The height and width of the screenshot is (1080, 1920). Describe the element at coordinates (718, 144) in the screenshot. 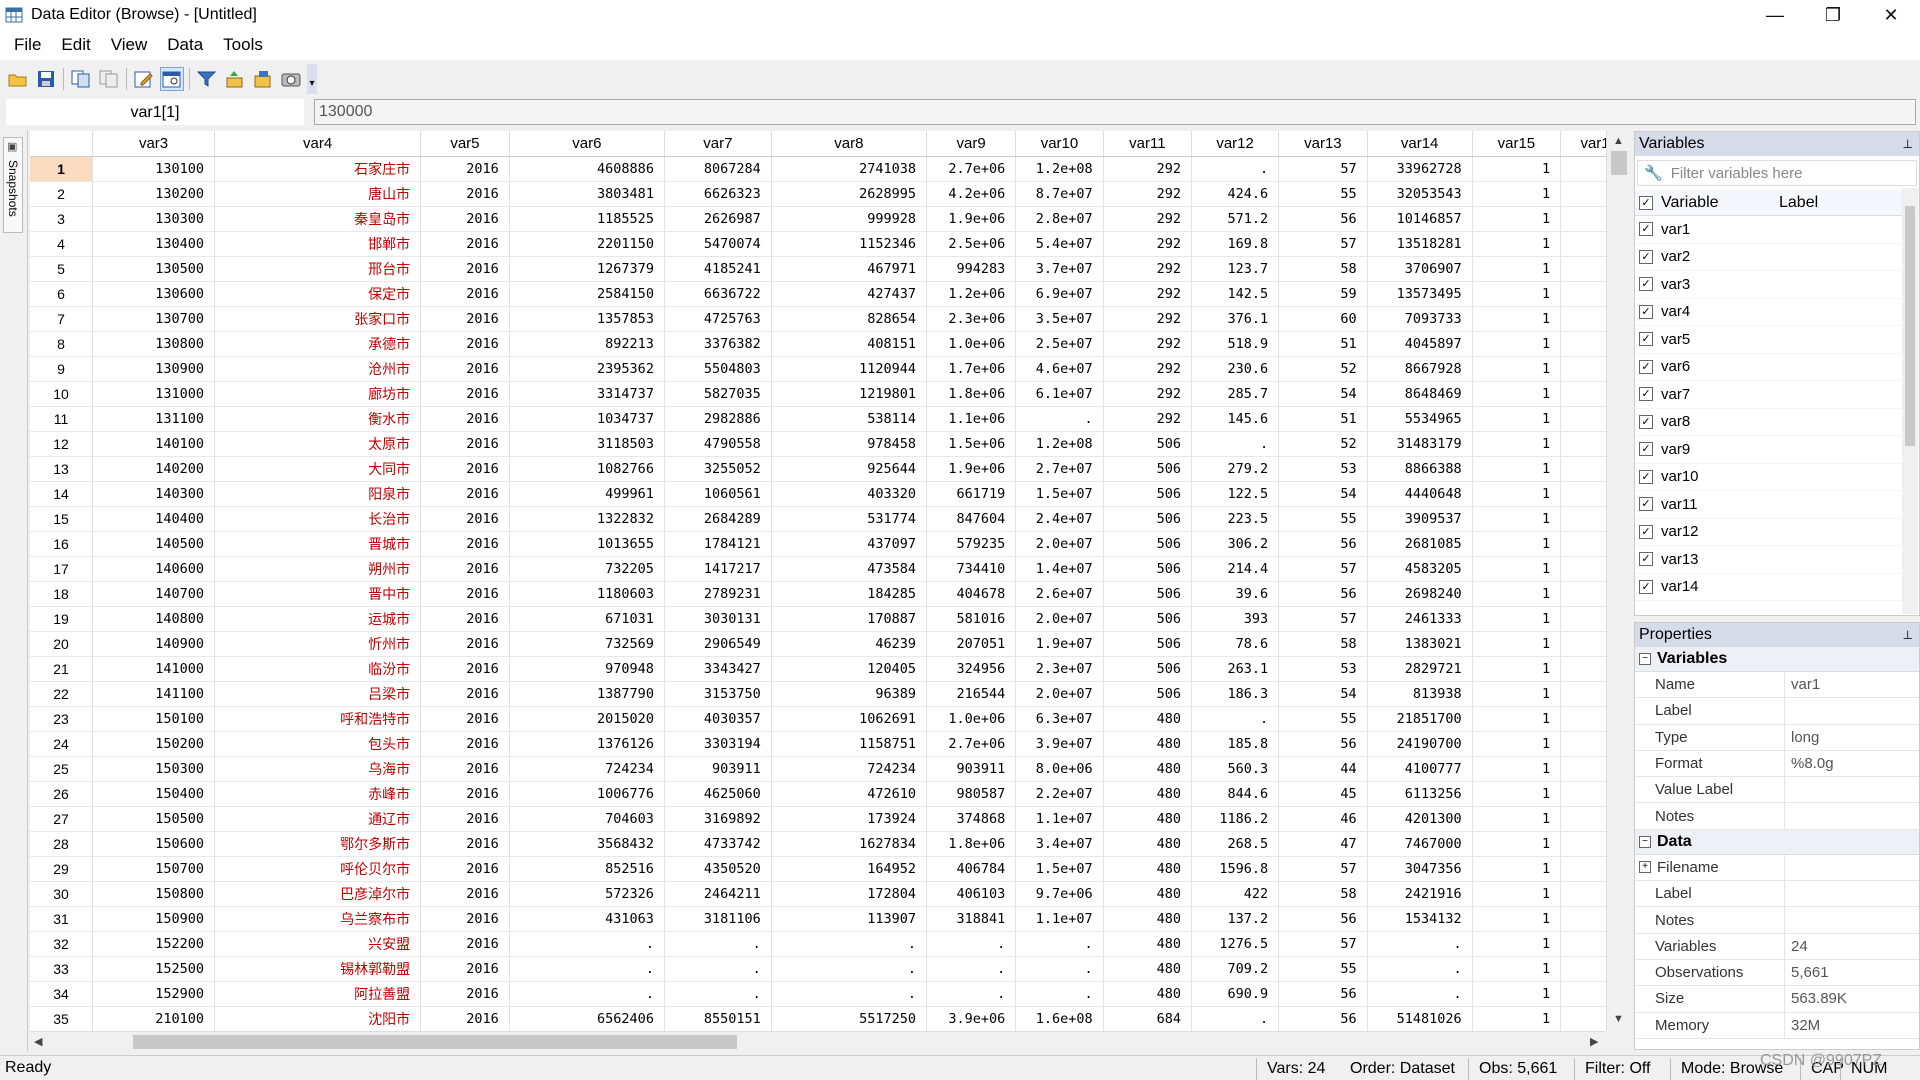

I see `column-header: var7` at that location.